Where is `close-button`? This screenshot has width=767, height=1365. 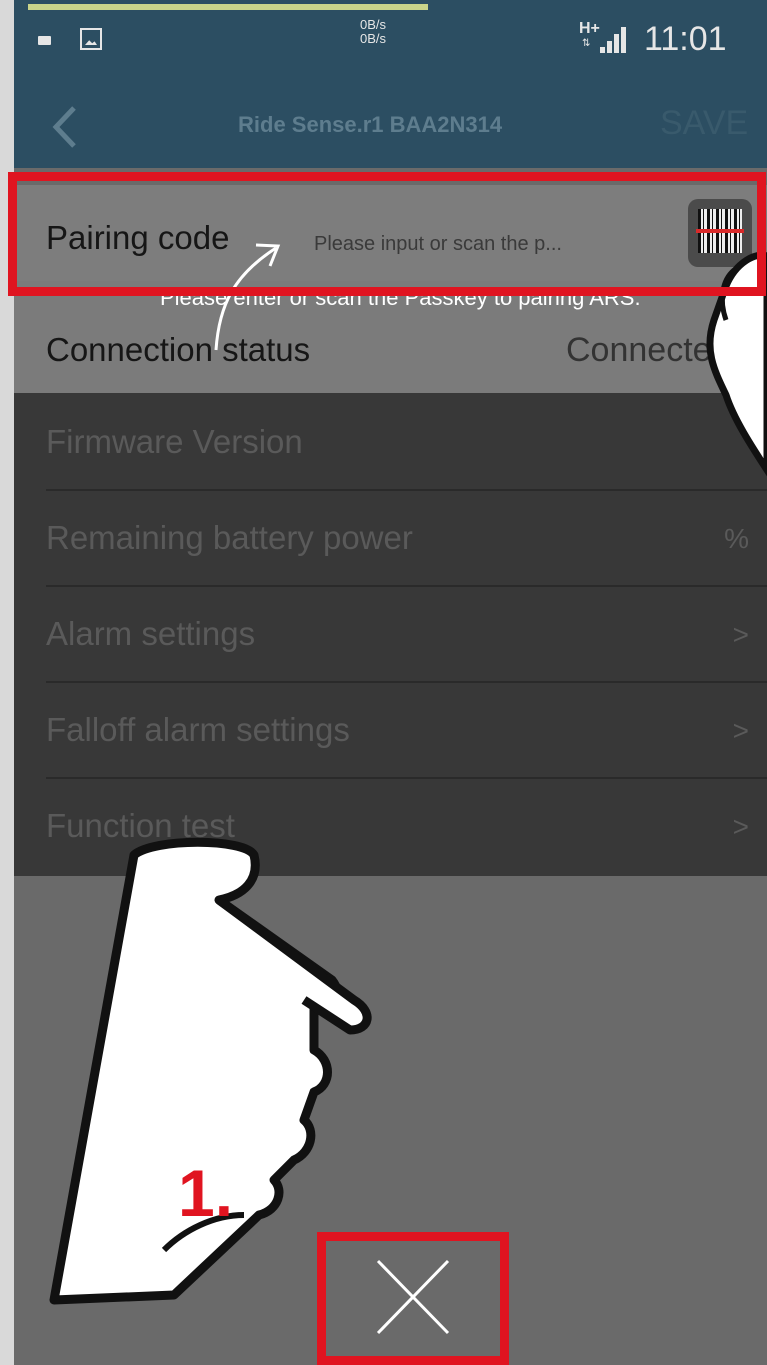 close-button is located at coordinates (413, 1298).